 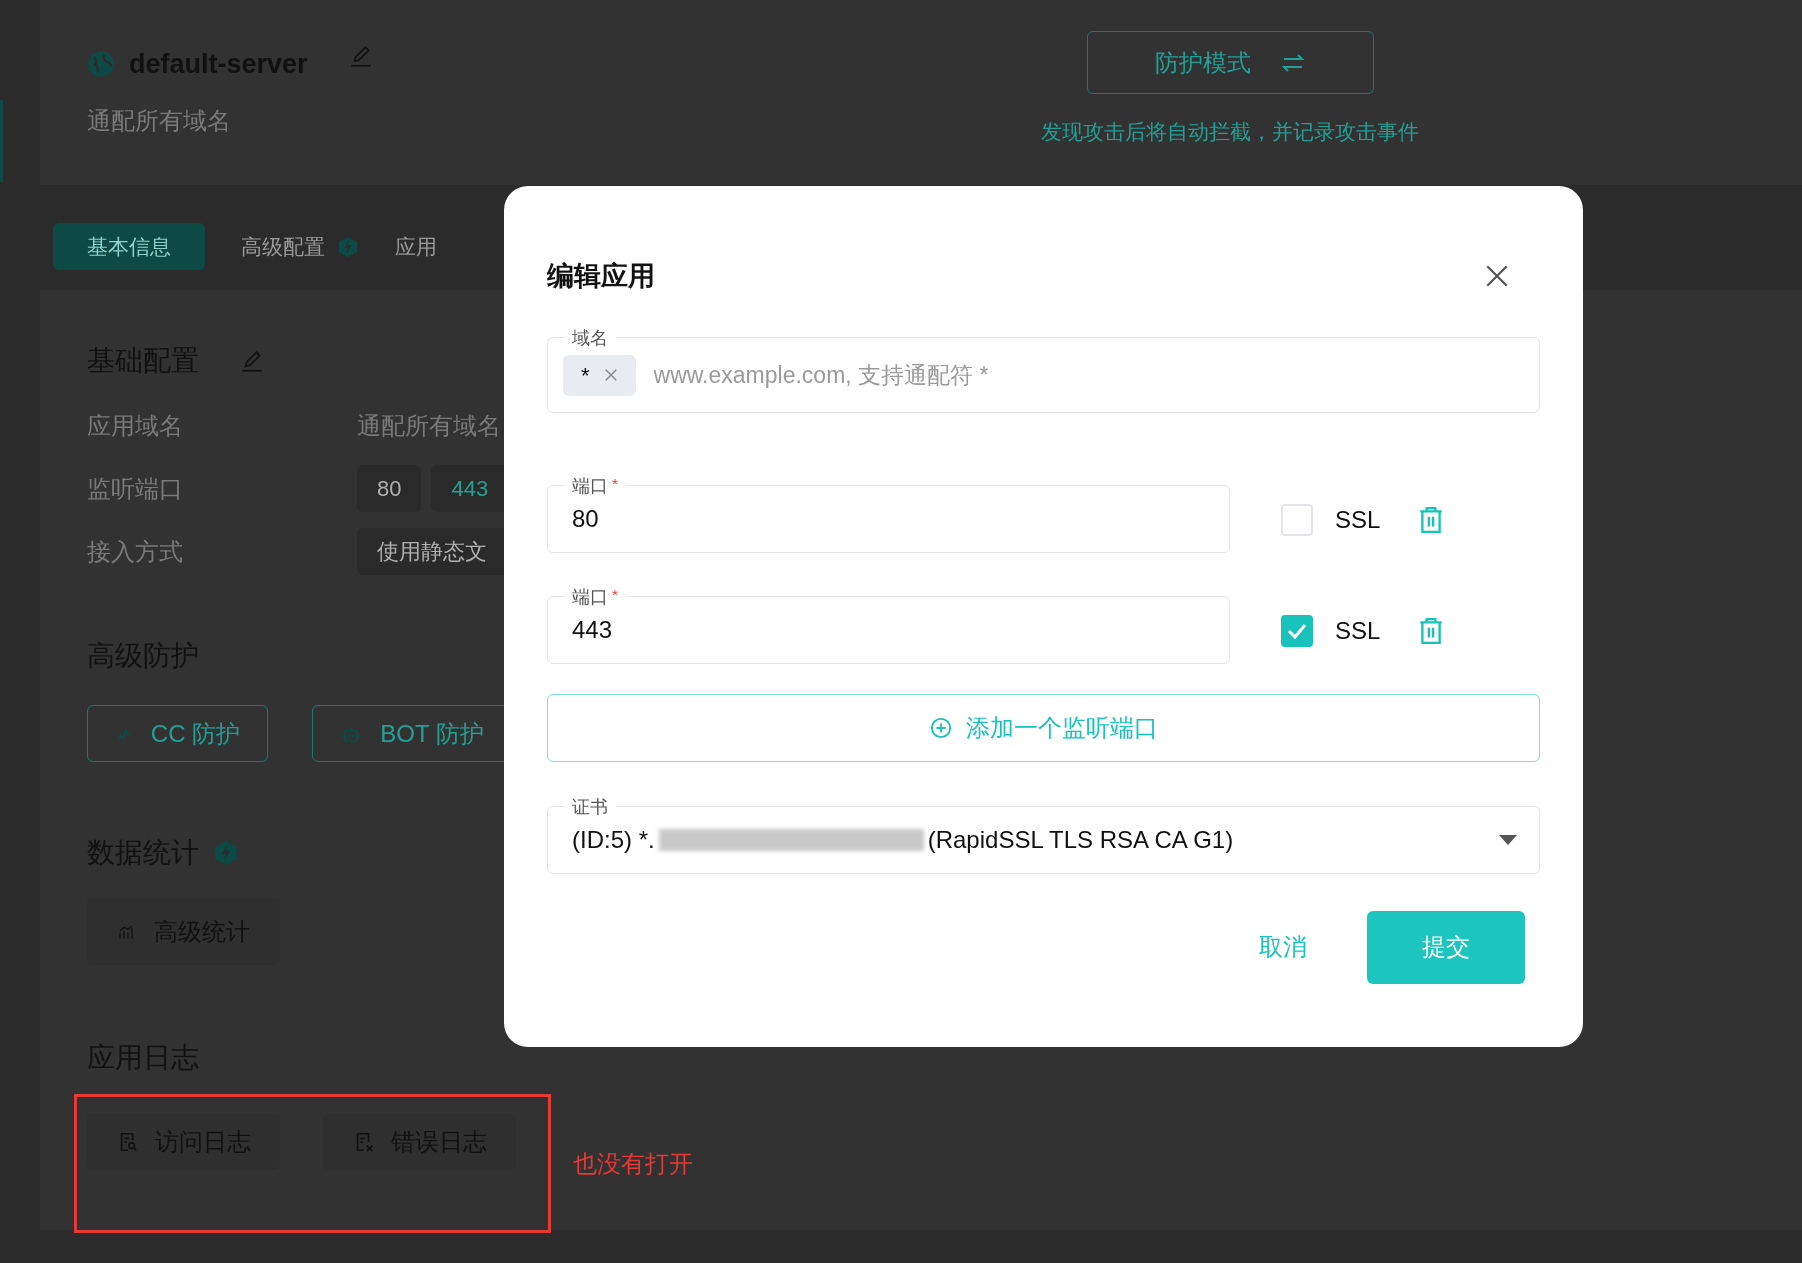 I want to click on protection-hint: 发现攻击后将自动拦截，并记录攻击事件, so click(x=1230, y=132).